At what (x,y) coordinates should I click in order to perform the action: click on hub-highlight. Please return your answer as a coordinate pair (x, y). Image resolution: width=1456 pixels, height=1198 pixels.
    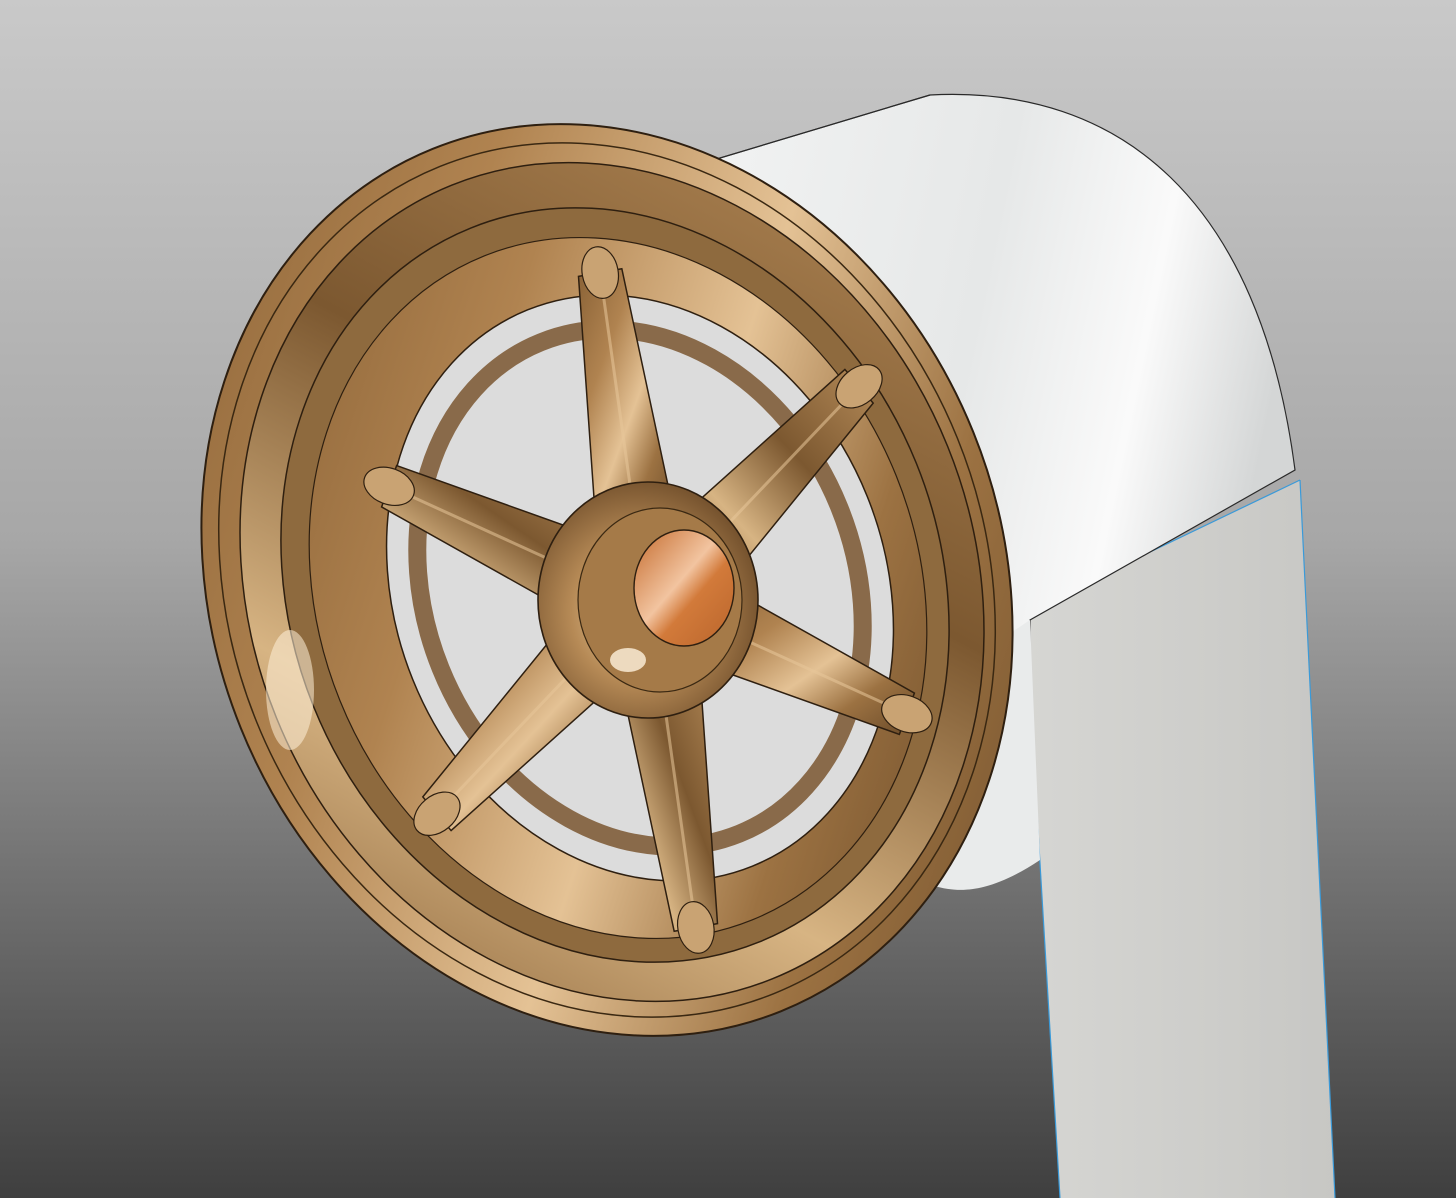
    Looking at the image, I should click on (628, 660).